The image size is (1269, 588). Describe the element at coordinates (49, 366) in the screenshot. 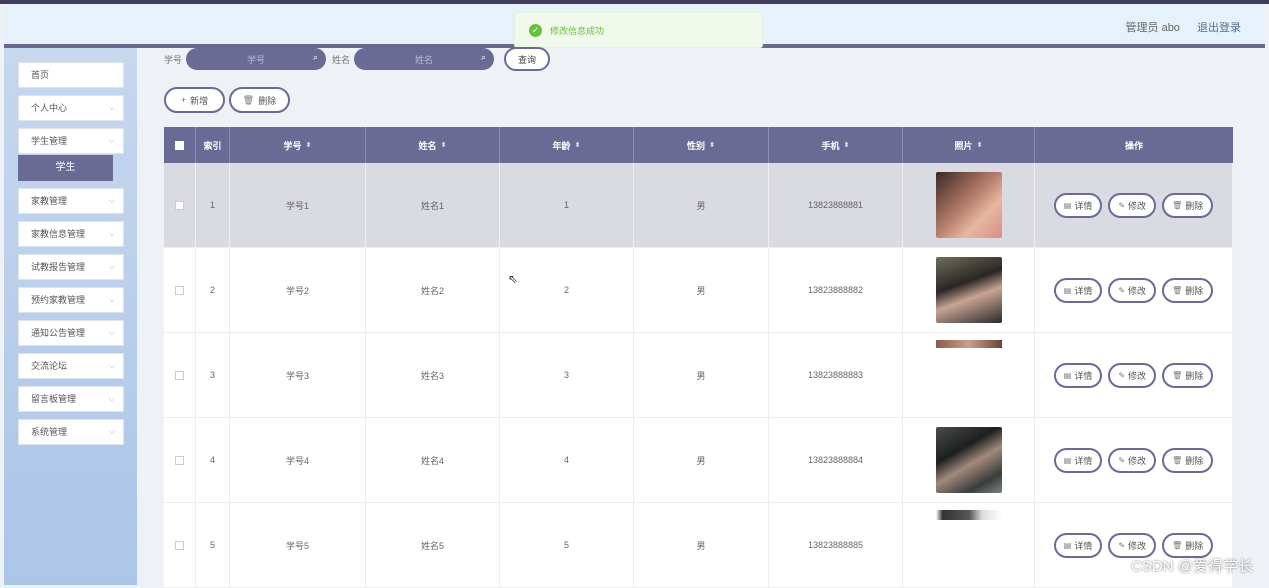

I see `sidebar-item-label: 交流论坛` at that location.